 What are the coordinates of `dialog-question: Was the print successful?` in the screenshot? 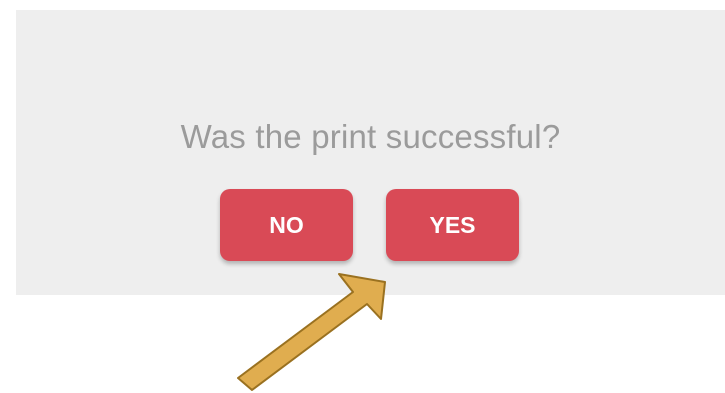 It's located at (370, 136).